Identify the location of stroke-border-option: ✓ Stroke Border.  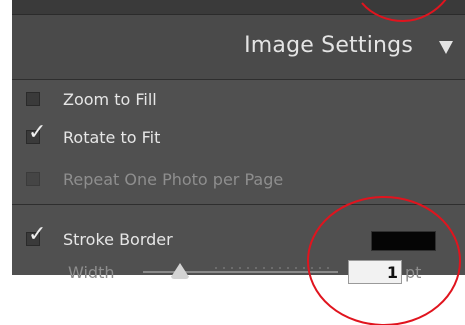
(99, 237).